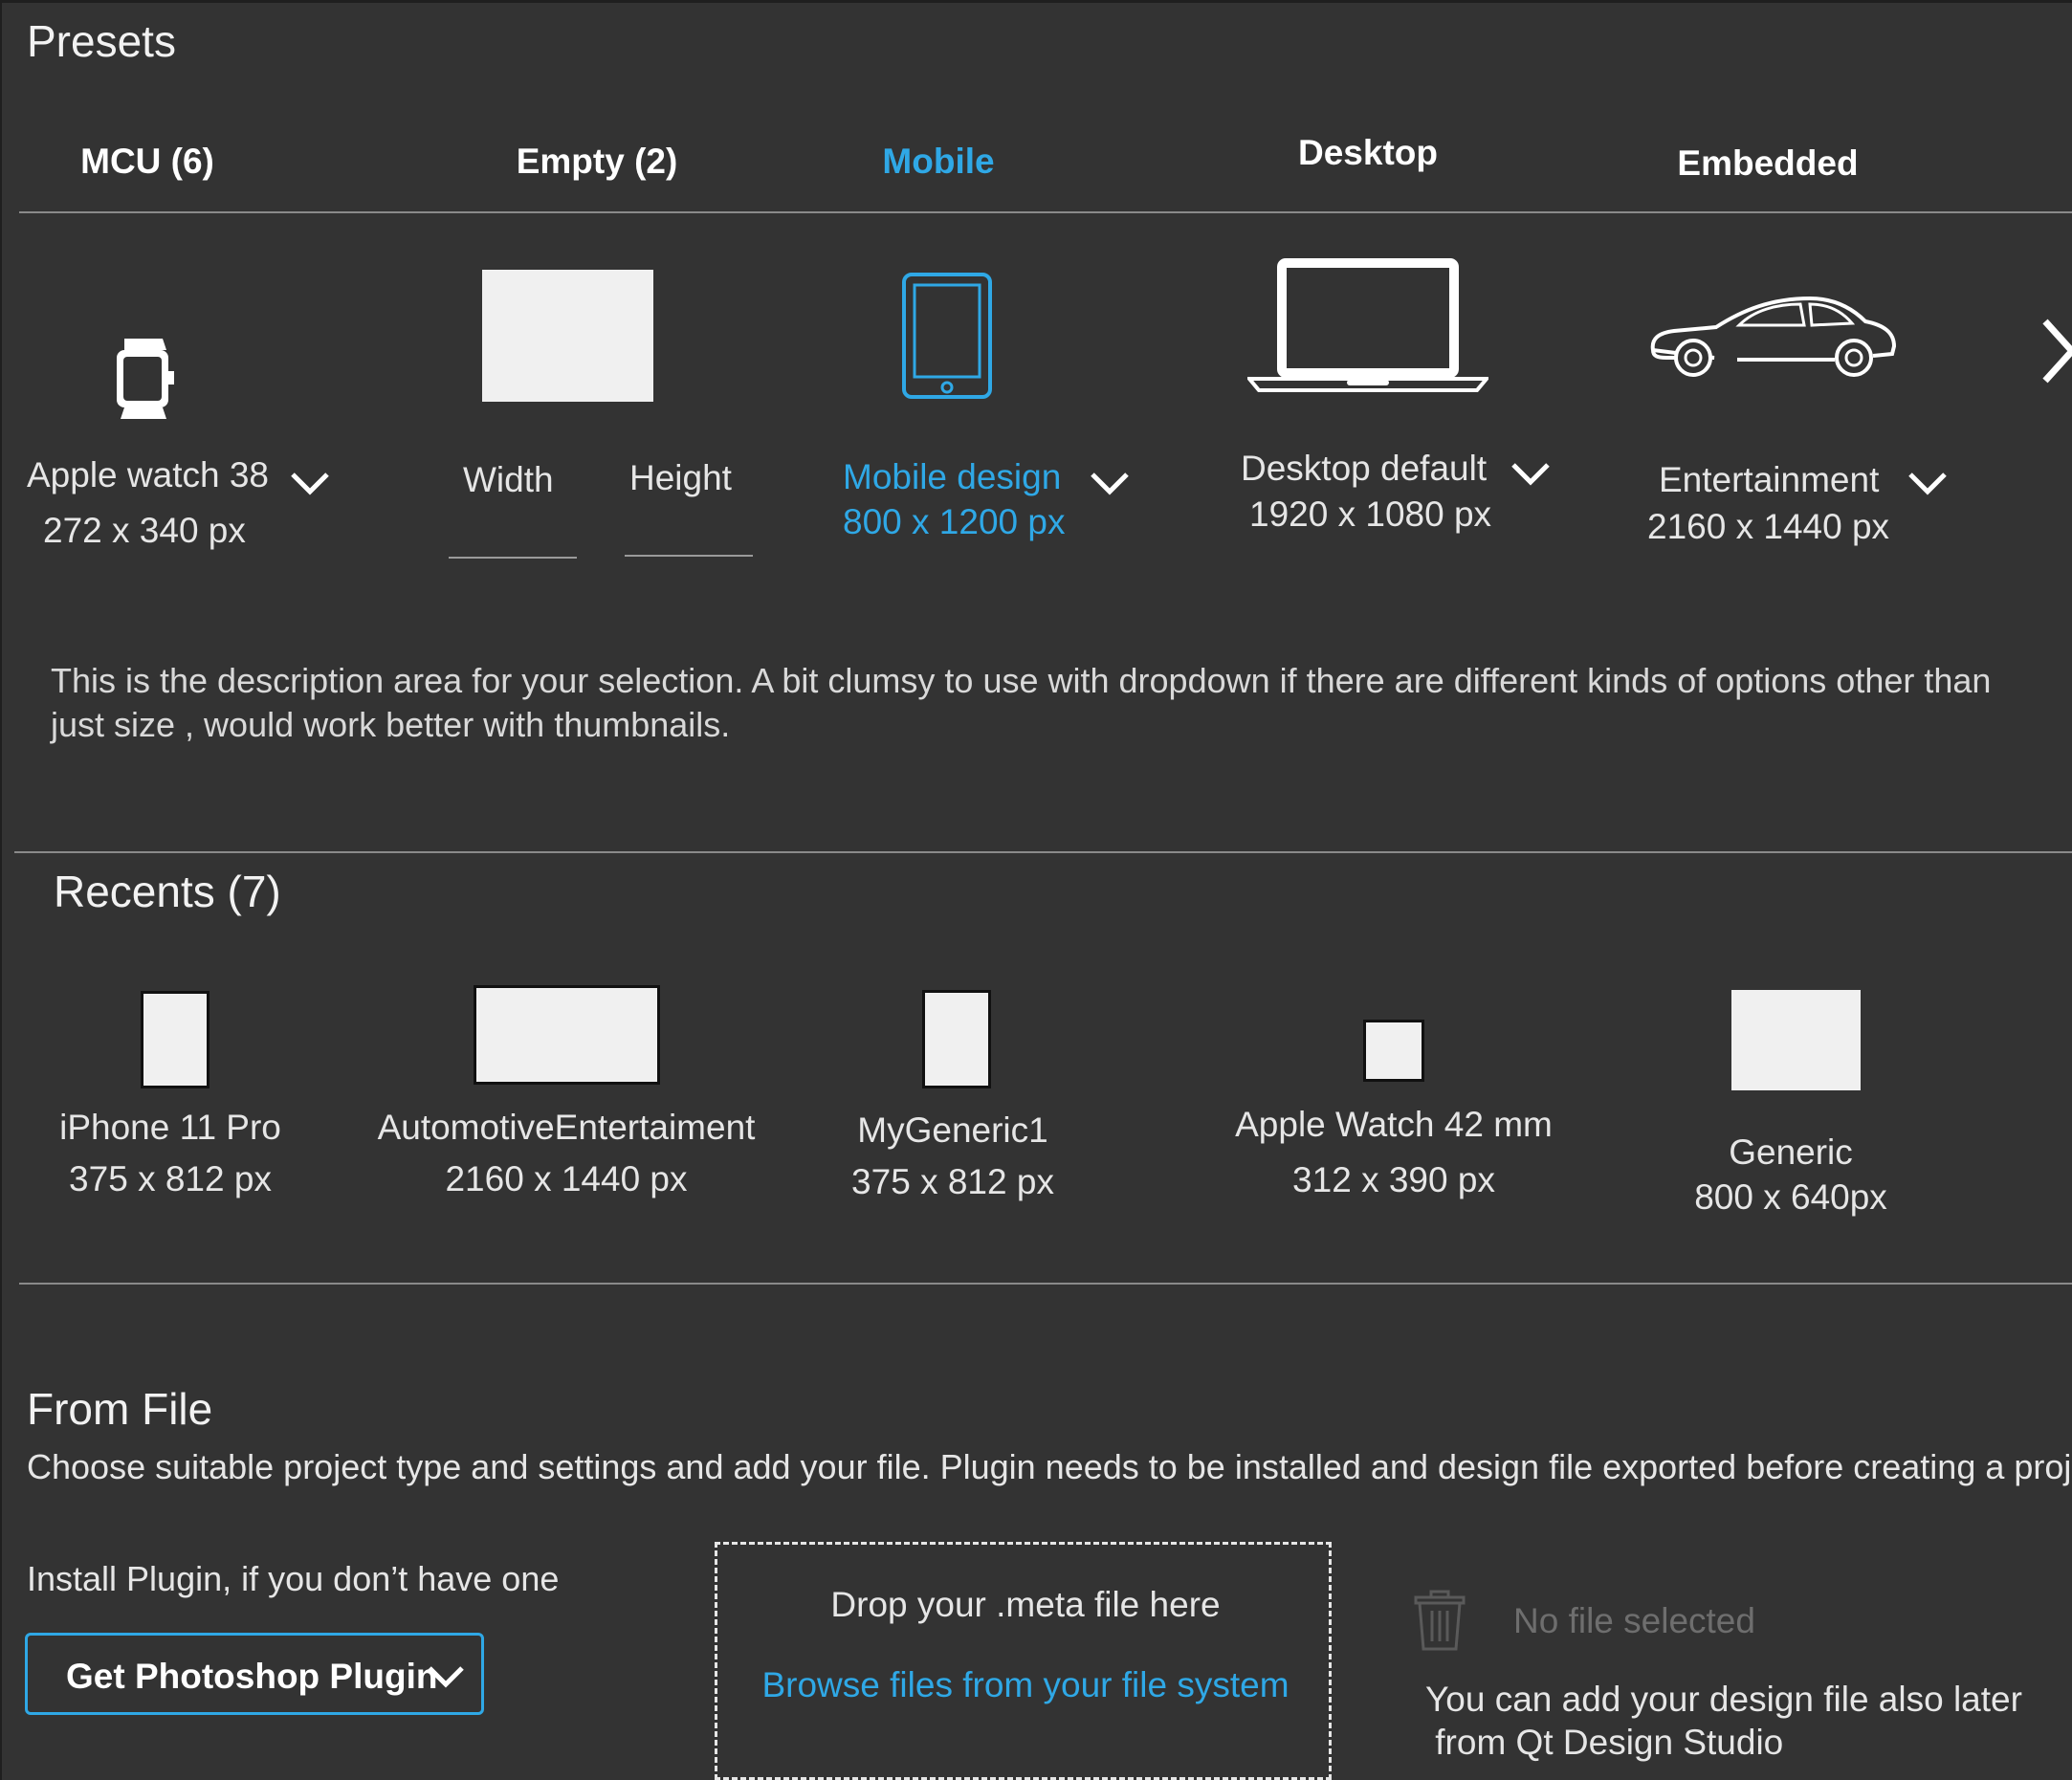 The width and height of the screenshot is (2072, 1780). What do you see at coordinates (1634, 1621) in the screenshot?
I see `no-file-selected-text: No file selected` at bounding box center [1634, 1621].